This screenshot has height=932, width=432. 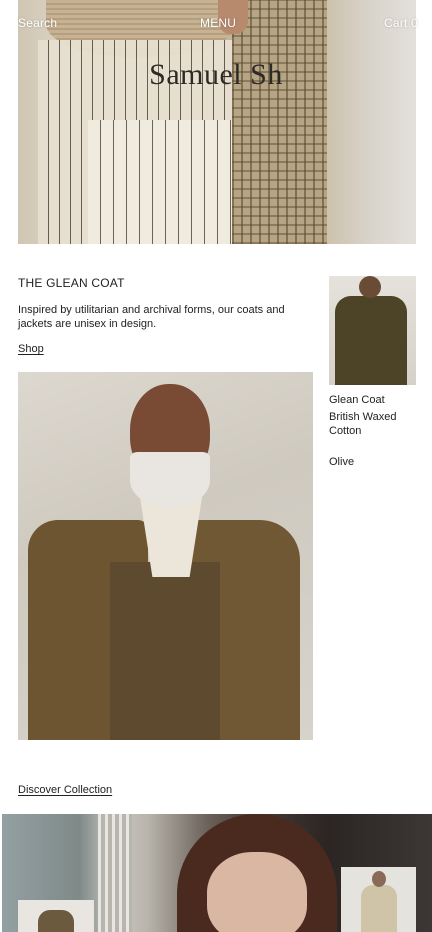 I want to click on search-link: Search, so click(x=37, y=23).